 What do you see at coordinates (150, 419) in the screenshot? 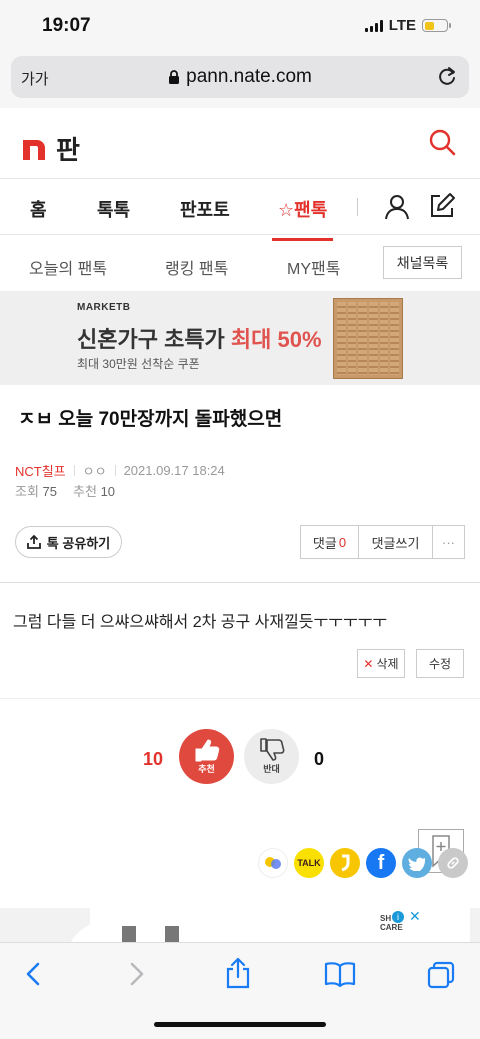
I see `post-title: ㅈㅂ 오늘 70만장까지 돌파했으면` at bounding box center [150, 419].